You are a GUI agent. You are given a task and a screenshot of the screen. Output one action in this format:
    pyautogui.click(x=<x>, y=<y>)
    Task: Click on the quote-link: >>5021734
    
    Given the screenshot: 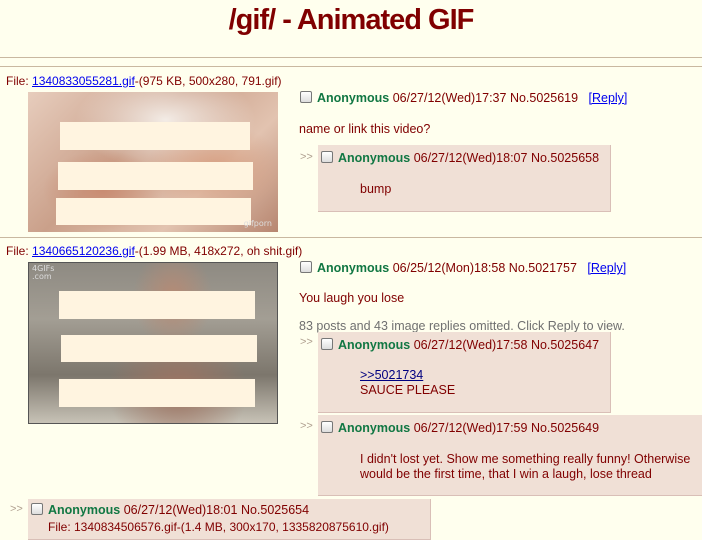 What is the action you would take?
    pyautogui.click(x=391, y=375)
    